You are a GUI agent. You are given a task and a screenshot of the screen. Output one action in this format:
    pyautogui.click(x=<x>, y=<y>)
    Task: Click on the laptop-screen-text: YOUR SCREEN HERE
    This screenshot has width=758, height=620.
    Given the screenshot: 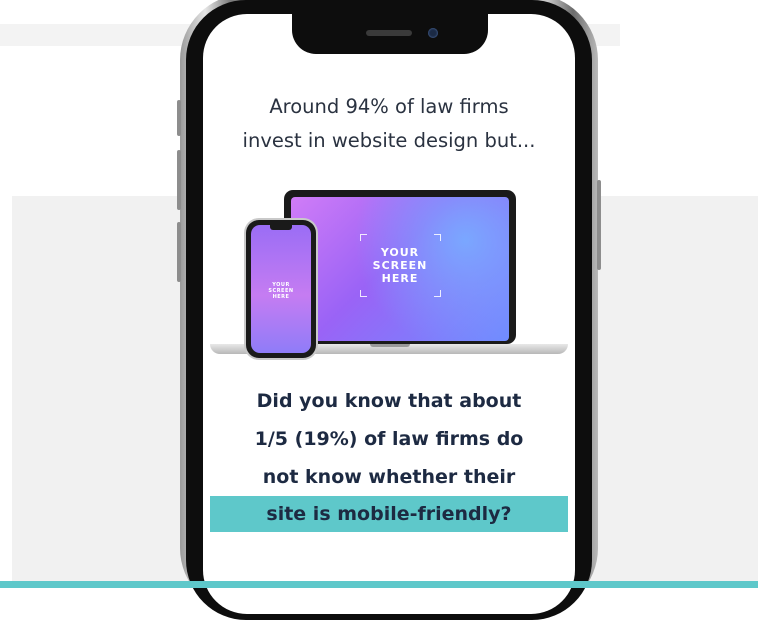 What is the action you would take?
    pyautogui.click(x=400, y=265)
    